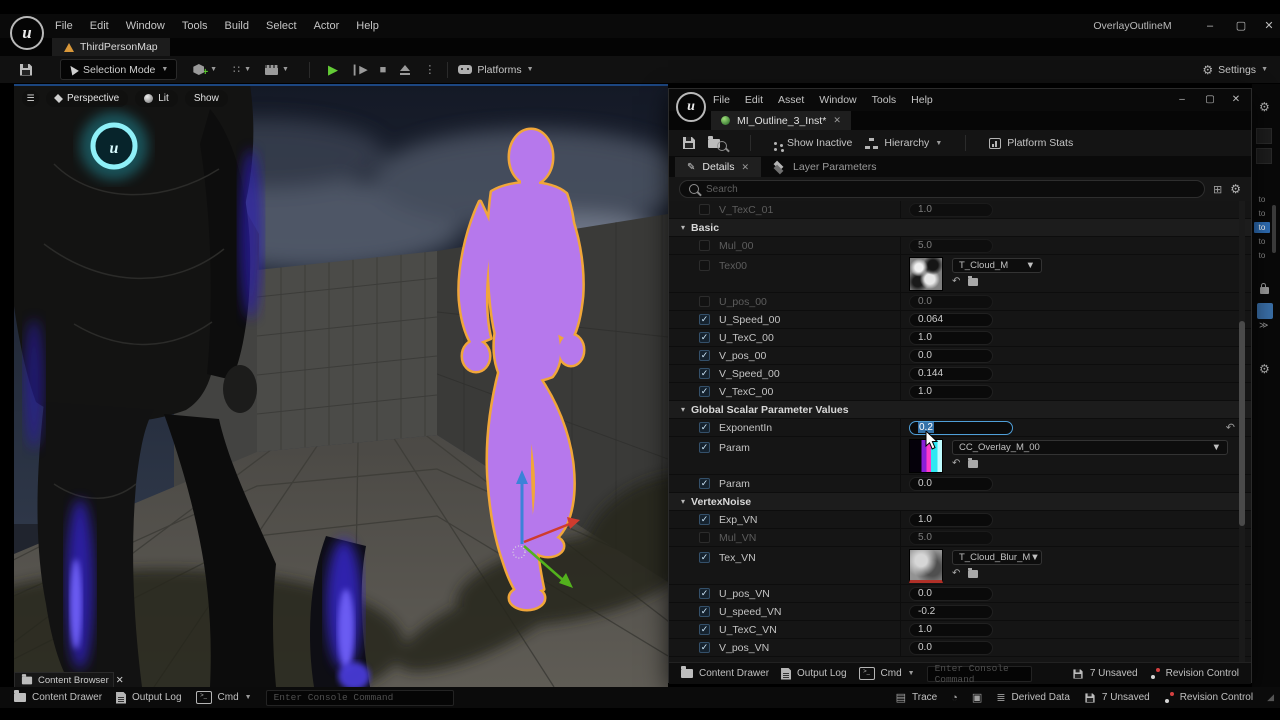 This screenshot has width=1280, height=720. I want to click on param-row-mul-vn: Mul_VN 5.0, so click(960, 538).